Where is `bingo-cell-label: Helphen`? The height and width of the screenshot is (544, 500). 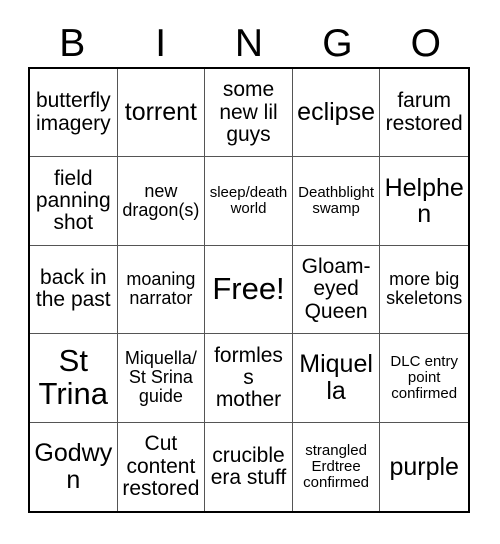
bingo-cell-label: Helphen is located at coordinates (424, 201).